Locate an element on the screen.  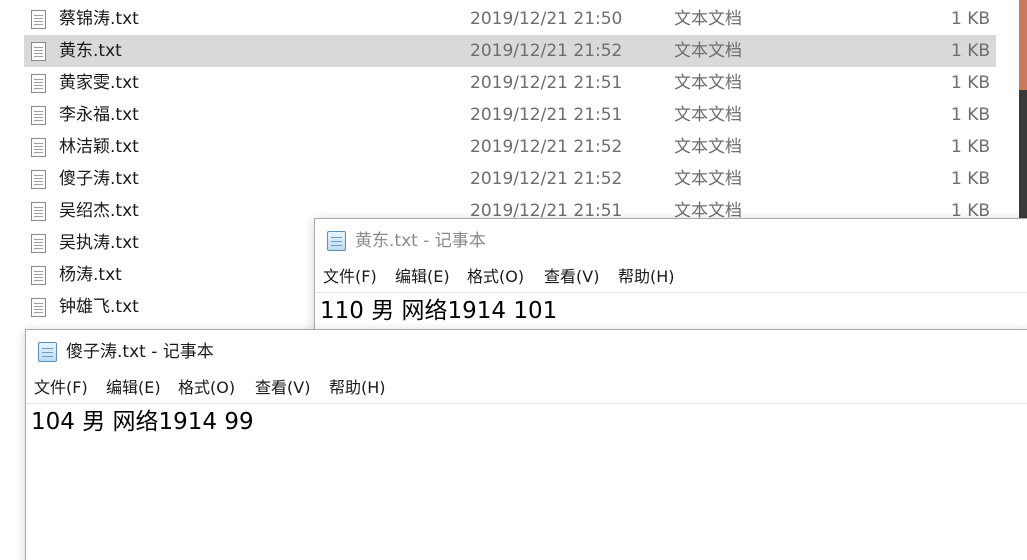
file-name: 钟雄飞.txt is located at coordinates (99, 307).